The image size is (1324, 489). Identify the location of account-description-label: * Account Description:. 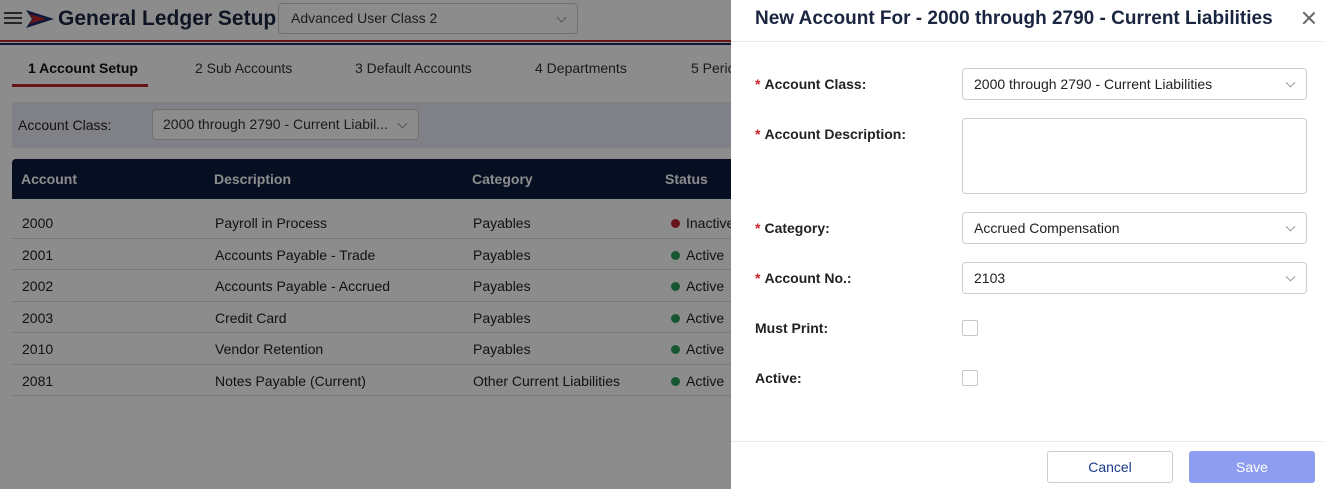
(831, 134).